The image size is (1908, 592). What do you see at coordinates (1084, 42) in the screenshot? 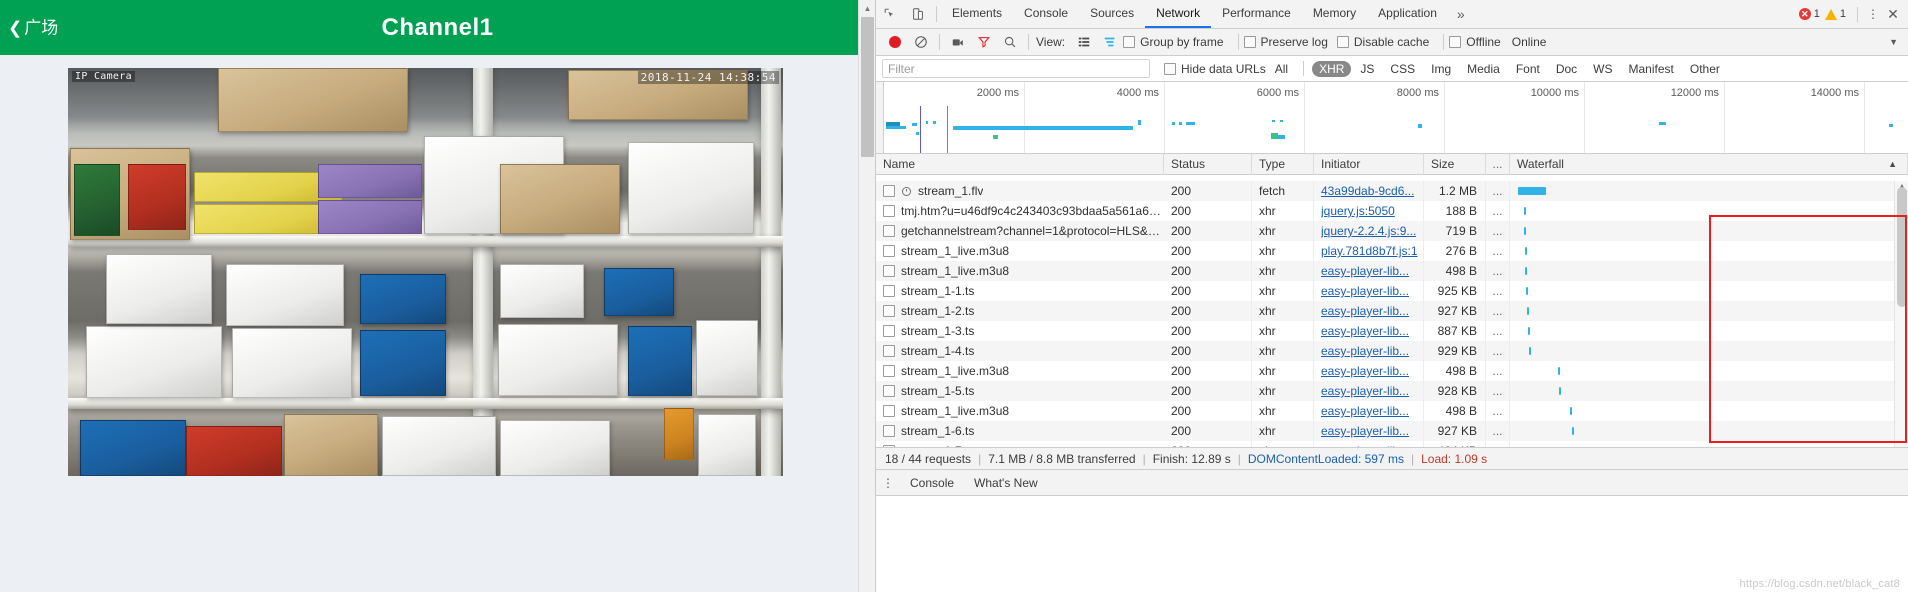
I see `view-list-icon` at bounding box center [1084, 42].